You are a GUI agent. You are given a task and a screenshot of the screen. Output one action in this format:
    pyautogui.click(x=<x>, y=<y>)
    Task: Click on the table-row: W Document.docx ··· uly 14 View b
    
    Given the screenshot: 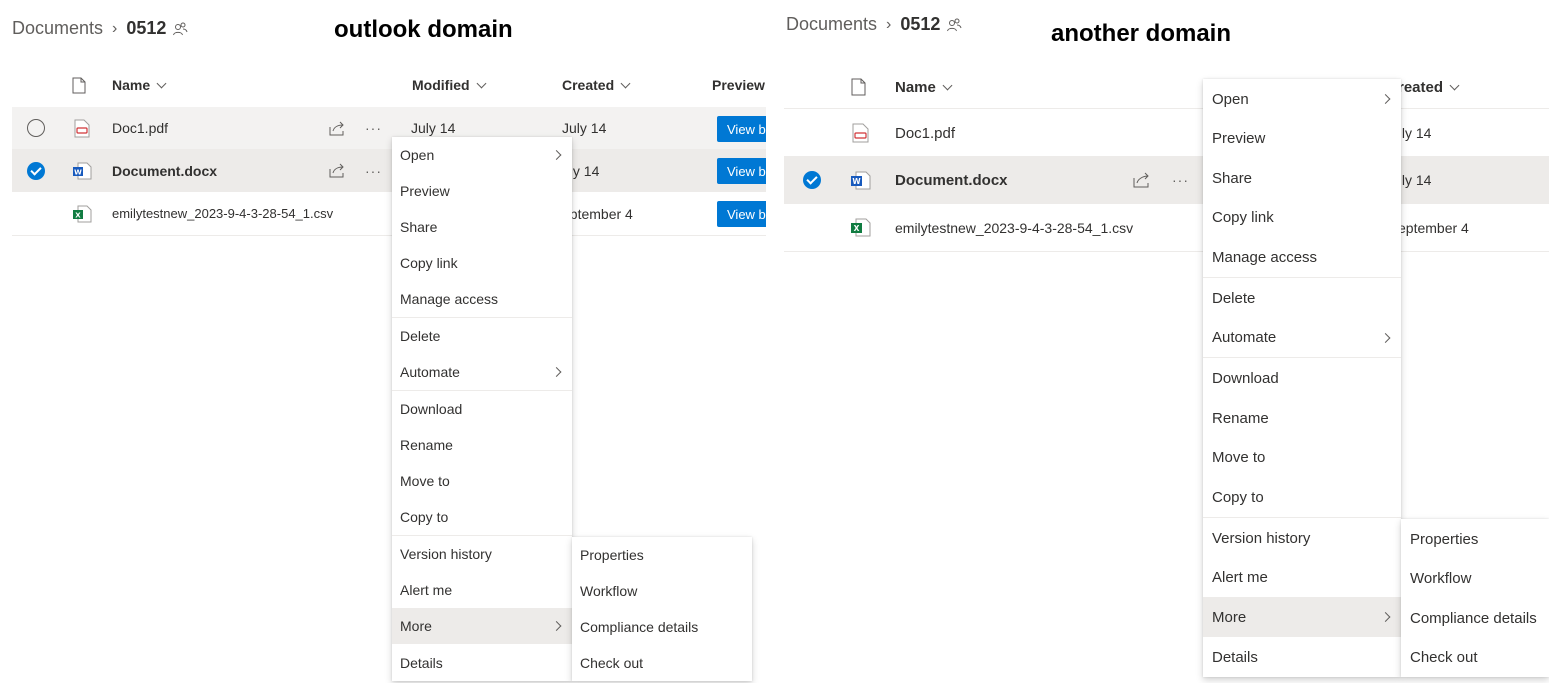 What is the action you would take?
    pyautogui.click(x=389, y=171)
    